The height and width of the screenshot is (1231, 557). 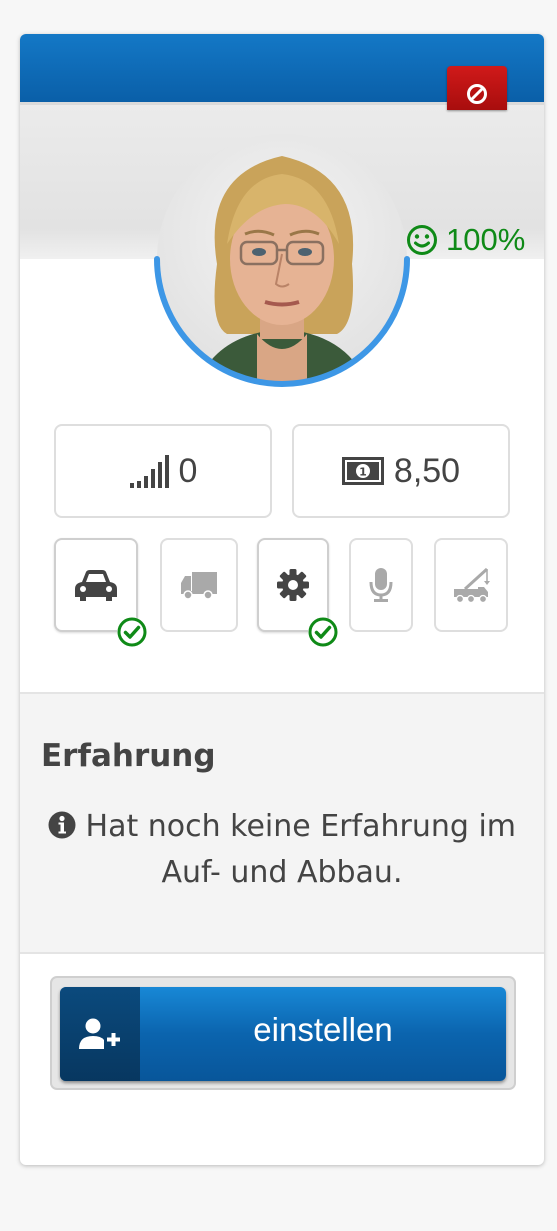 I want to click on signal-bars-icon, so click(x=149, y=471).